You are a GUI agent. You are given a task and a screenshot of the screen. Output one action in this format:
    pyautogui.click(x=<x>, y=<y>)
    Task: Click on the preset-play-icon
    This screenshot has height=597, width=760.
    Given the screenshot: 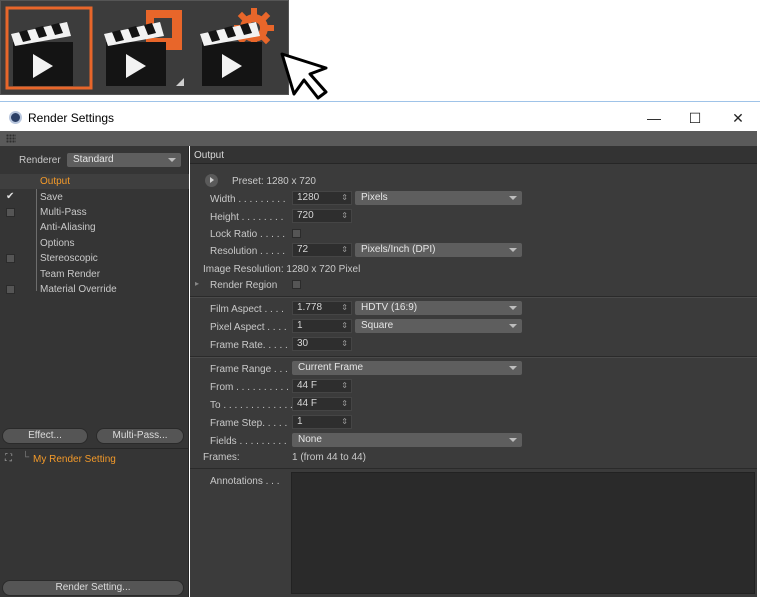 What is the action you would take?
    pyautogui.click(x=211, y=180)
    